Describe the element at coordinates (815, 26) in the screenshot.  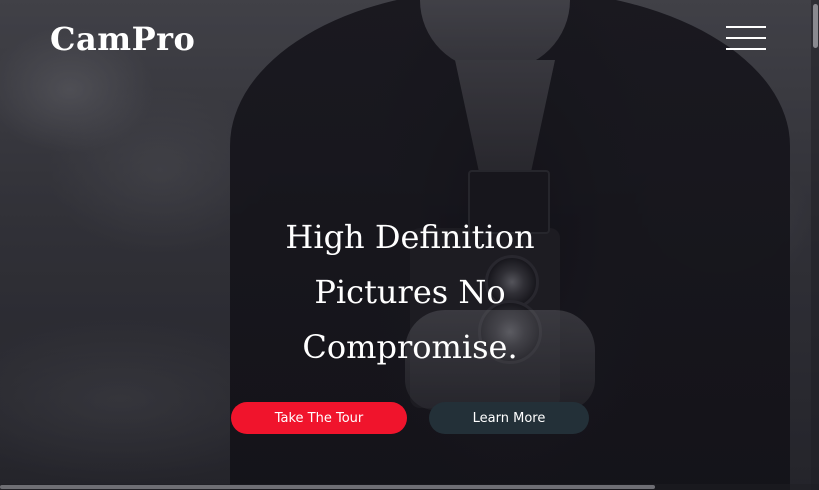
I see `vertical-scrollbar-thumb` at that location.